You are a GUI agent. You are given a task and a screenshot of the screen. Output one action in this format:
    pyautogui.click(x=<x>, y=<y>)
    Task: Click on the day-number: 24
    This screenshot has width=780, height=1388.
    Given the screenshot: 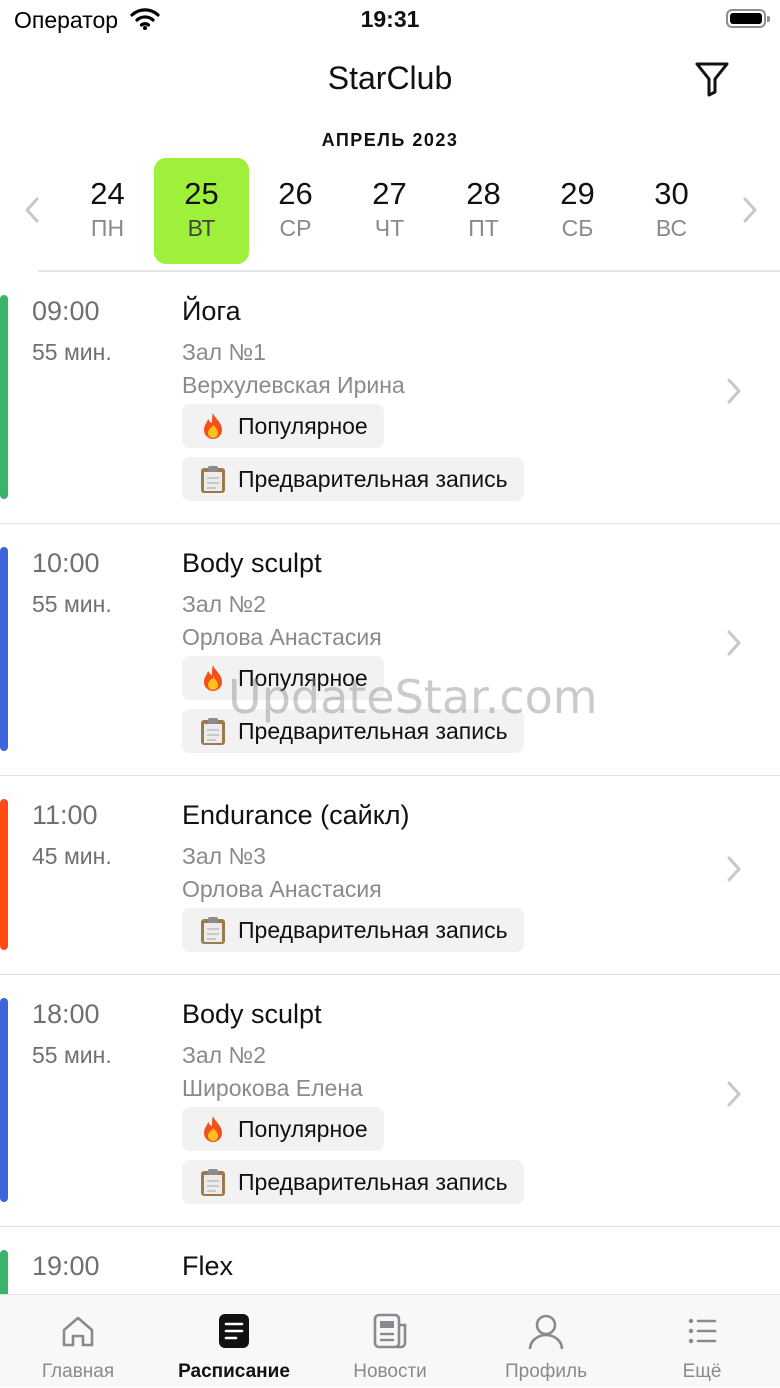 What is the action you would take?
    pyautogui.click(x=107, y=193)
    